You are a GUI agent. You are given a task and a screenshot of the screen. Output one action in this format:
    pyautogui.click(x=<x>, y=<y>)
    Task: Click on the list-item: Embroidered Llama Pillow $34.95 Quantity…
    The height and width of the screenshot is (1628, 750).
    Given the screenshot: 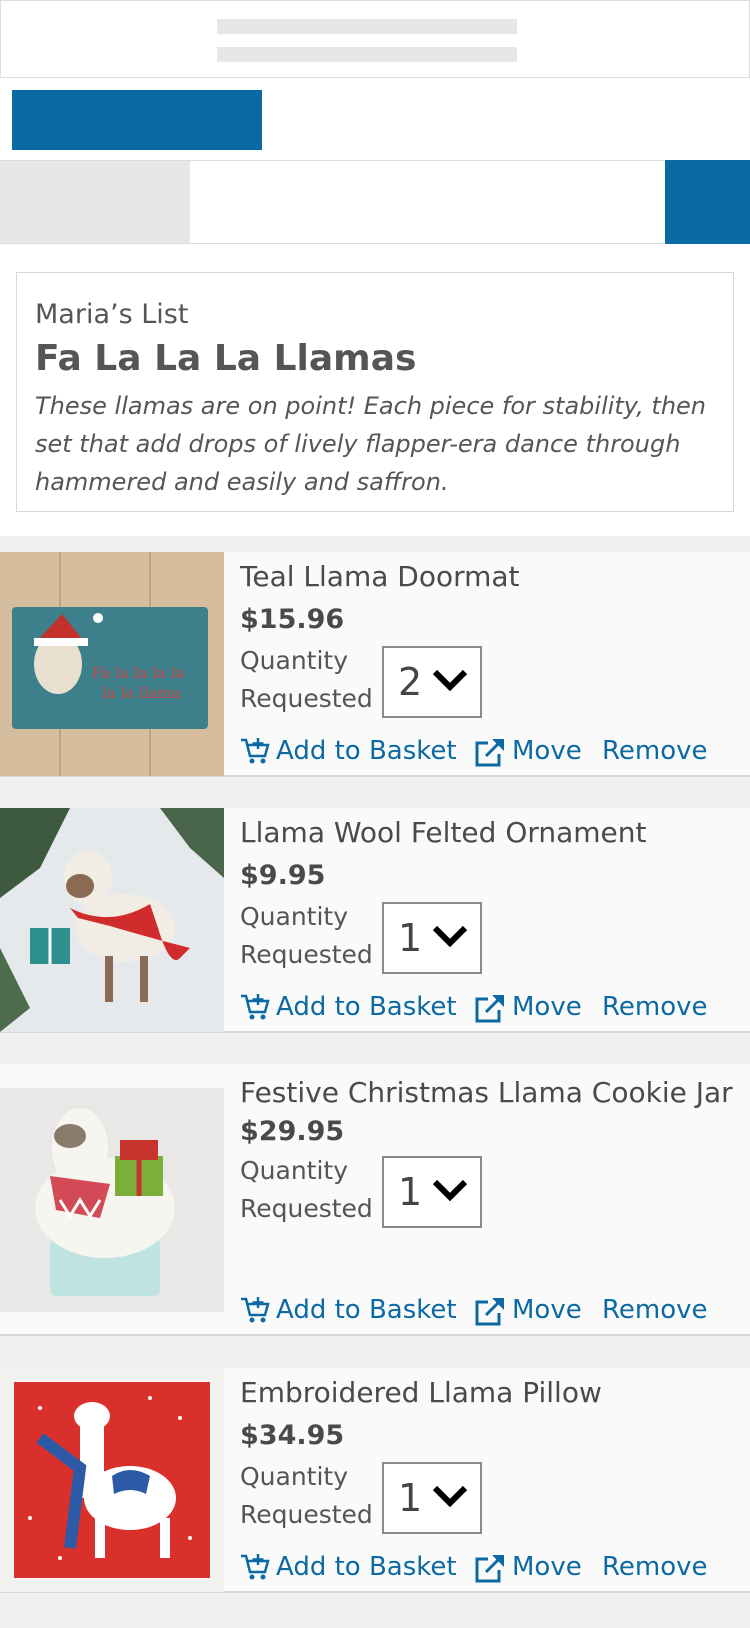 What is the action you would take?
    pyautogui.click(x=375, y=1480)
    